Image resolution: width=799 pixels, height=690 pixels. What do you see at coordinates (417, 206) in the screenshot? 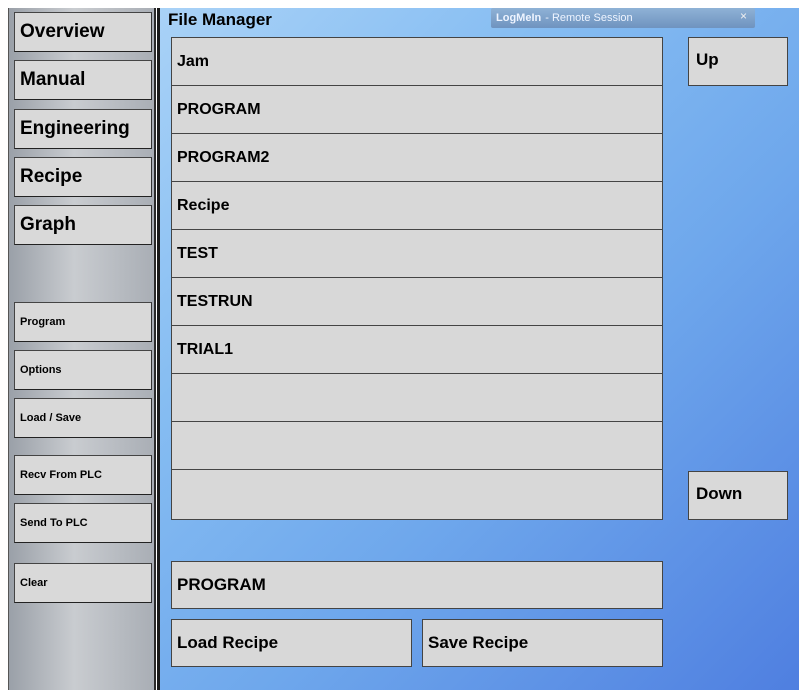
I see `file-row: Recipe` at bounding box center [417, 206].